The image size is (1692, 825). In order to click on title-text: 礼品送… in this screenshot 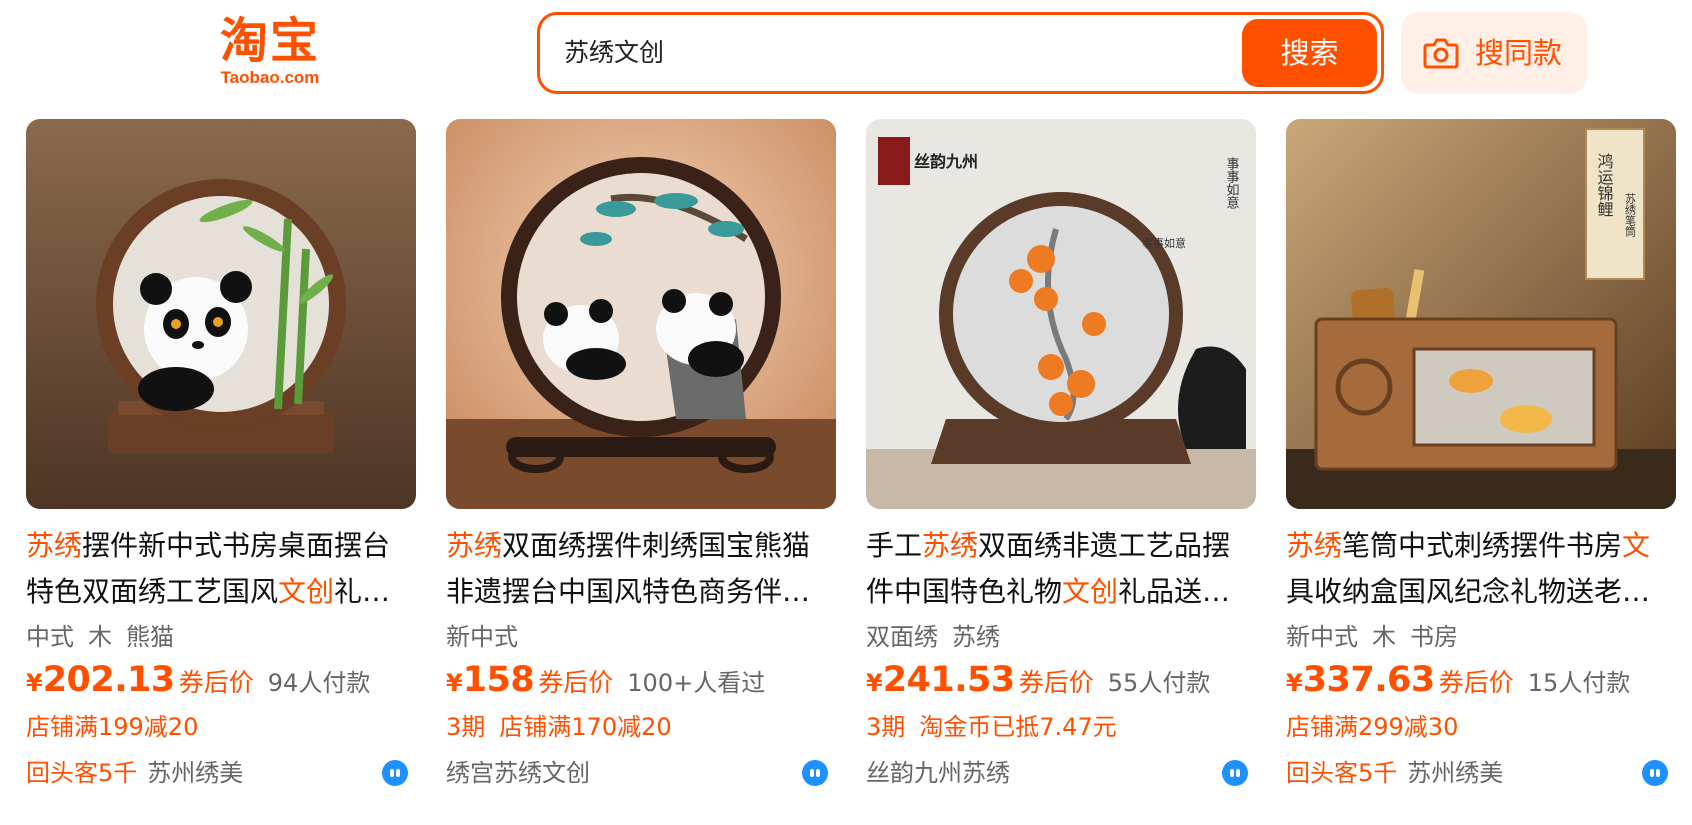, I will do `click(1174, 591)`.